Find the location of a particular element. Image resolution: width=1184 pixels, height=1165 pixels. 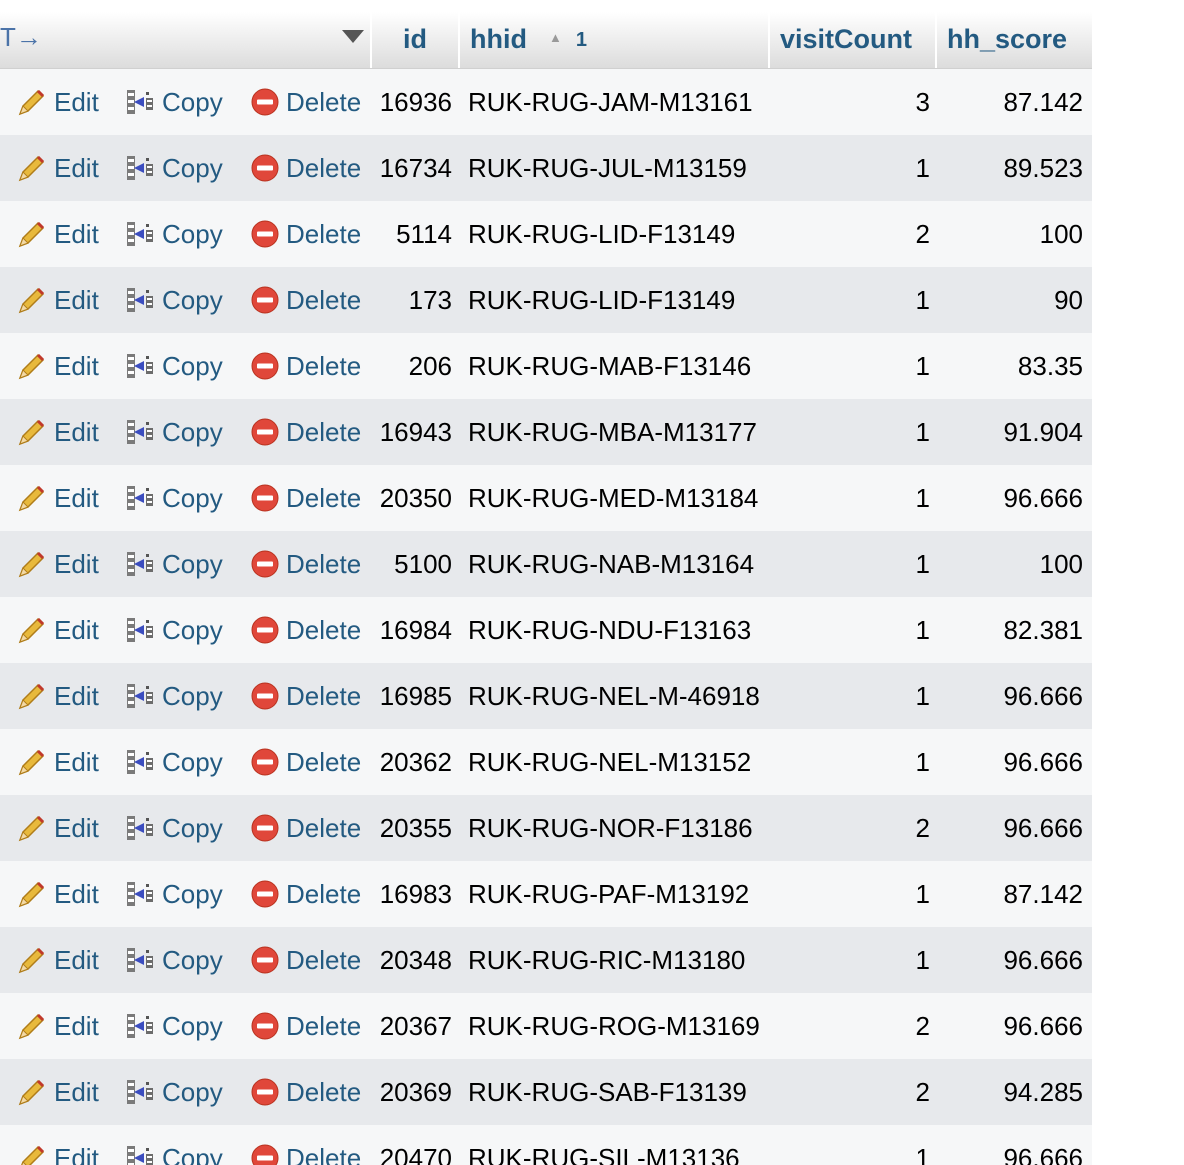

cell-hhid: RUK-RUG-MBA-M13177 is located at coordinates (612, 432).